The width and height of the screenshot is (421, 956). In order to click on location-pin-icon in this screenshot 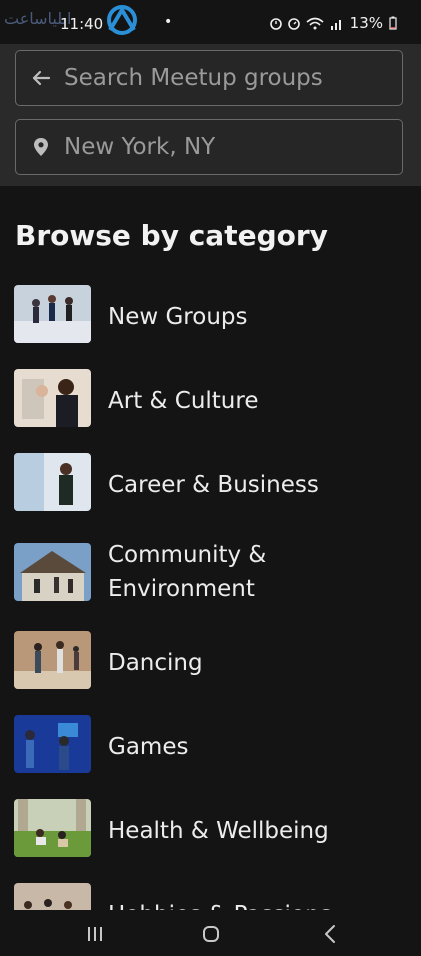, I will do `click(41, 147)`.